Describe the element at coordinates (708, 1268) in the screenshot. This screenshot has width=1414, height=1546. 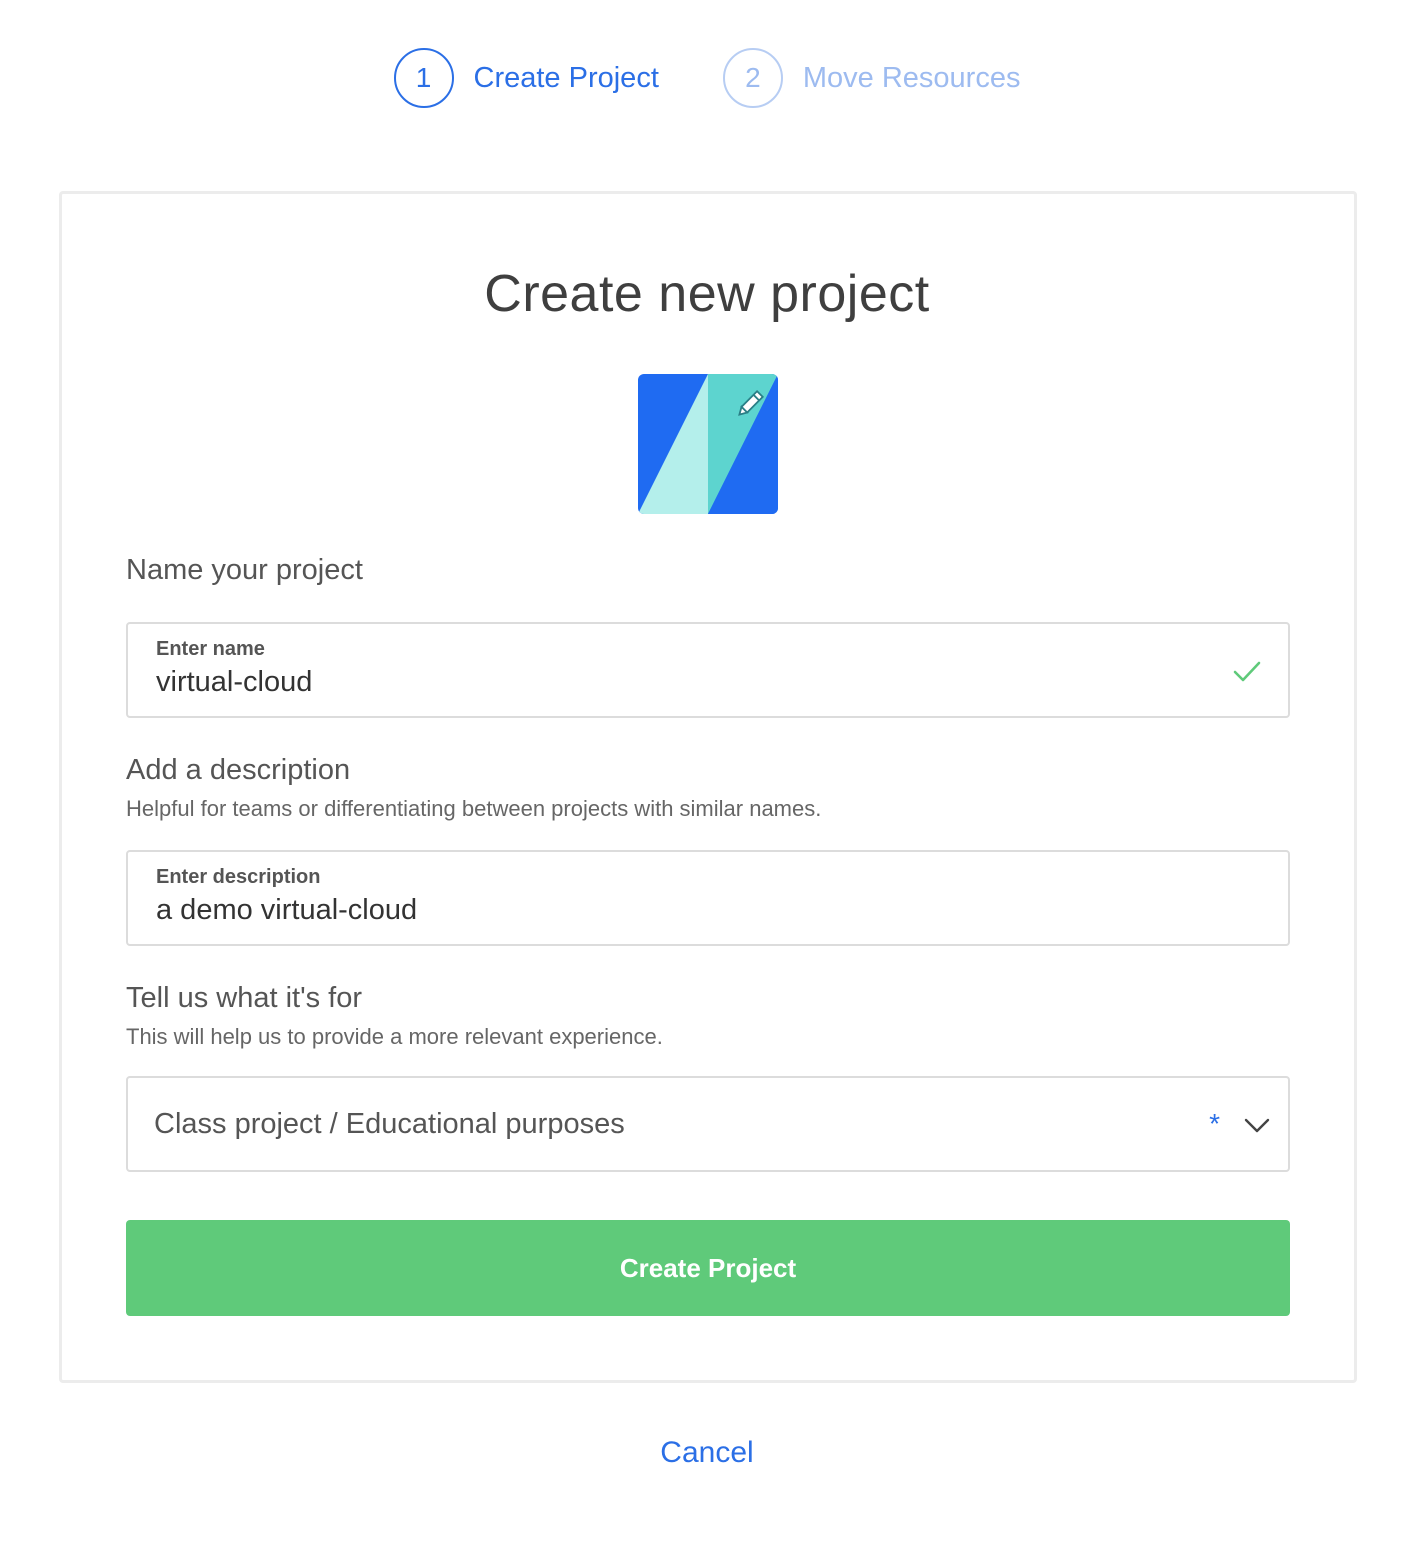
I see `create-project-button: Create Project` at that location.